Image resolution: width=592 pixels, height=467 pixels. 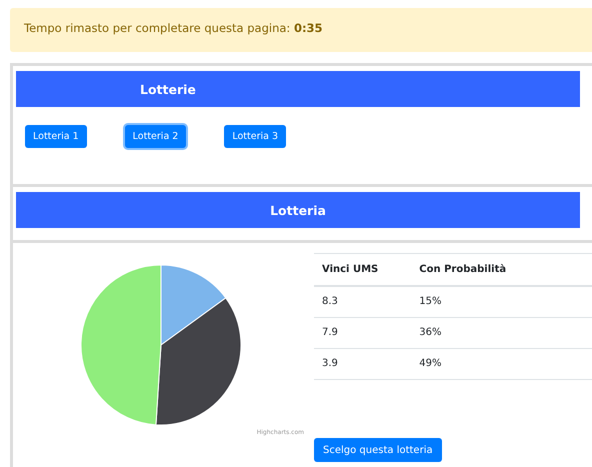 What do you see at coordinates (378, 450) in the screenshot?
I see `choose-lottery-button: Scelgo questa lotteria` at bounding box center [378, 450].